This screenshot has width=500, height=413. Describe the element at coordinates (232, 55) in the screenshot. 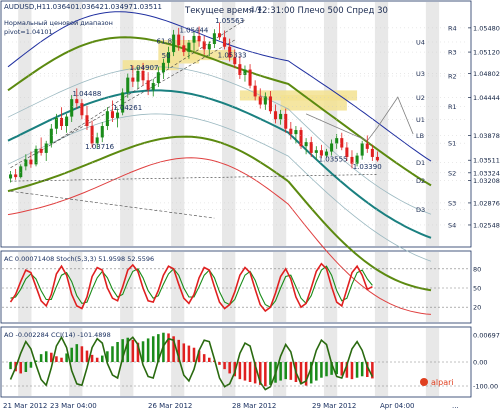

I see `price-annotation: 1.05333` at that location.